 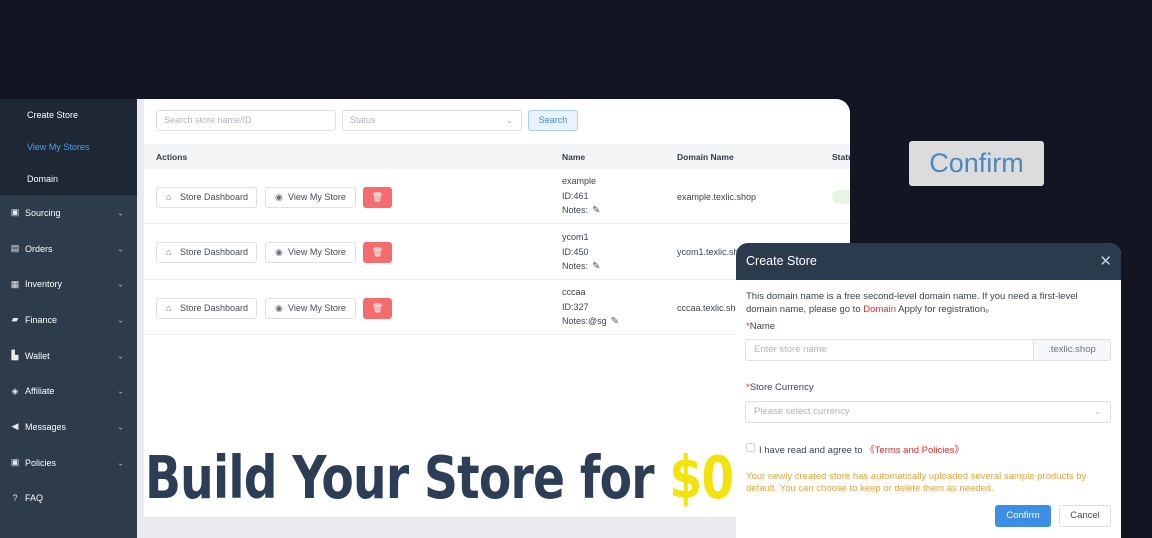 What do you see at coordinates (15, 426) in the screenshot?
I see `megaphone-icon: ◀` at bounding box center [15, 426].